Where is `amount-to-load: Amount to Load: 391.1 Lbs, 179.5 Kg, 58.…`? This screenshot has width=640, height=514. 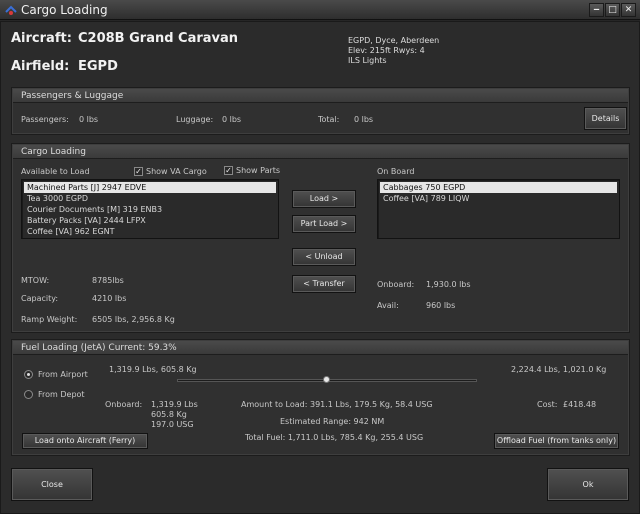 amount-to-load: Amount to Load: 391.1 Lbs, 179.5 Kg, 58.… is located at coordinates (337, 404).